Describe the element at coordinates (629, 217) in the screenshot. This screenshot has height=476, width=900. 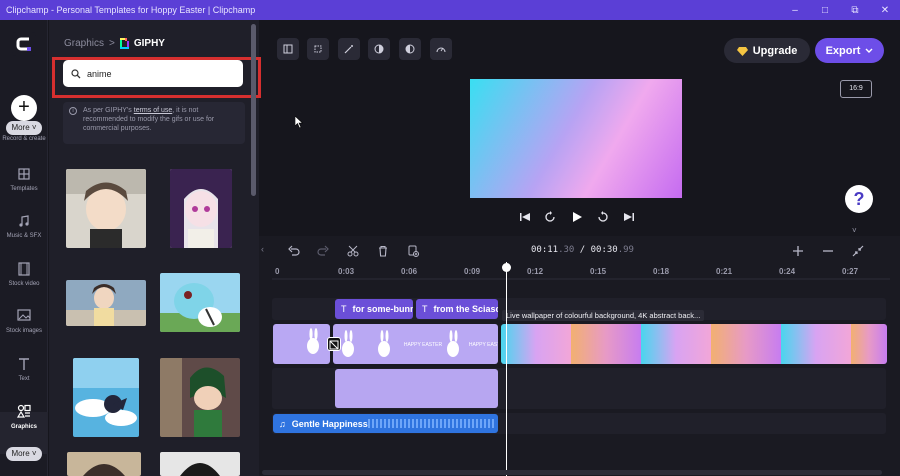
I see `skip-forward-icon` at that location.